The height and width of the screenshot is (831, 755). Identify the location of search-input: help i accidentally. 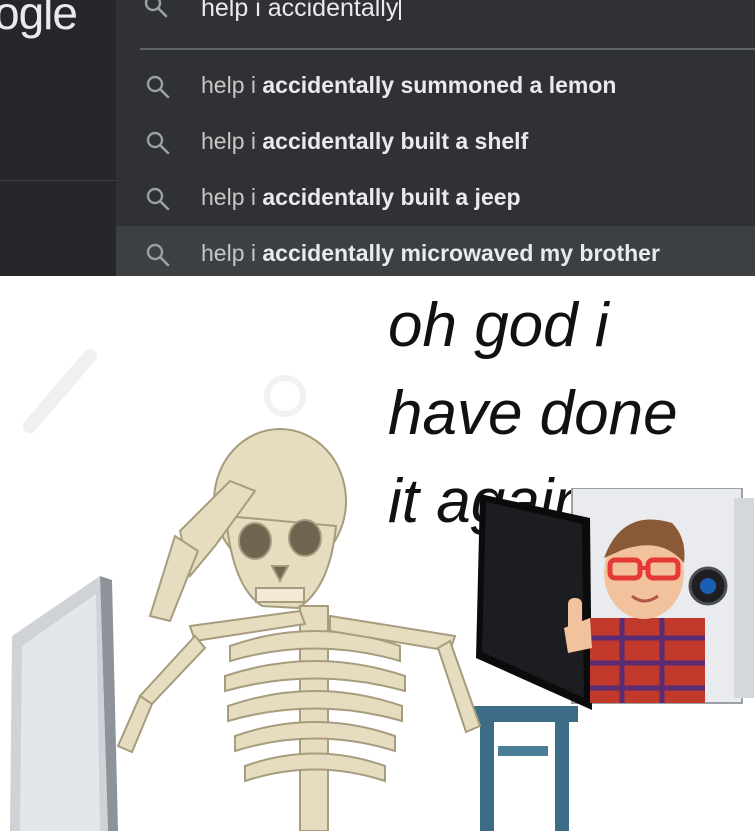
(435, 24).